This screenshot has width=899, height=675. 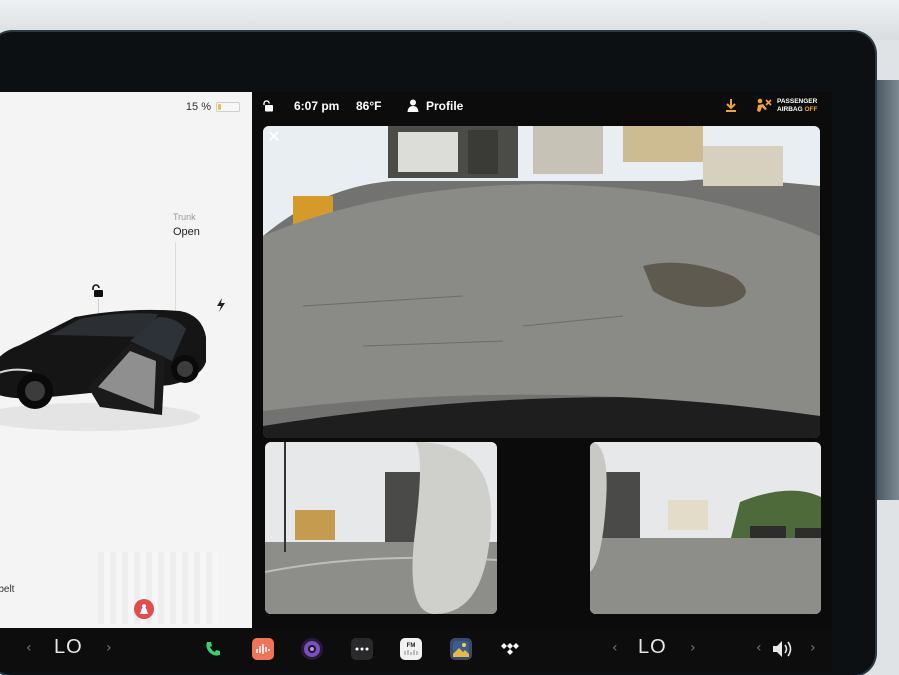 I want to click on download-icon, so click(x=731, y=106).